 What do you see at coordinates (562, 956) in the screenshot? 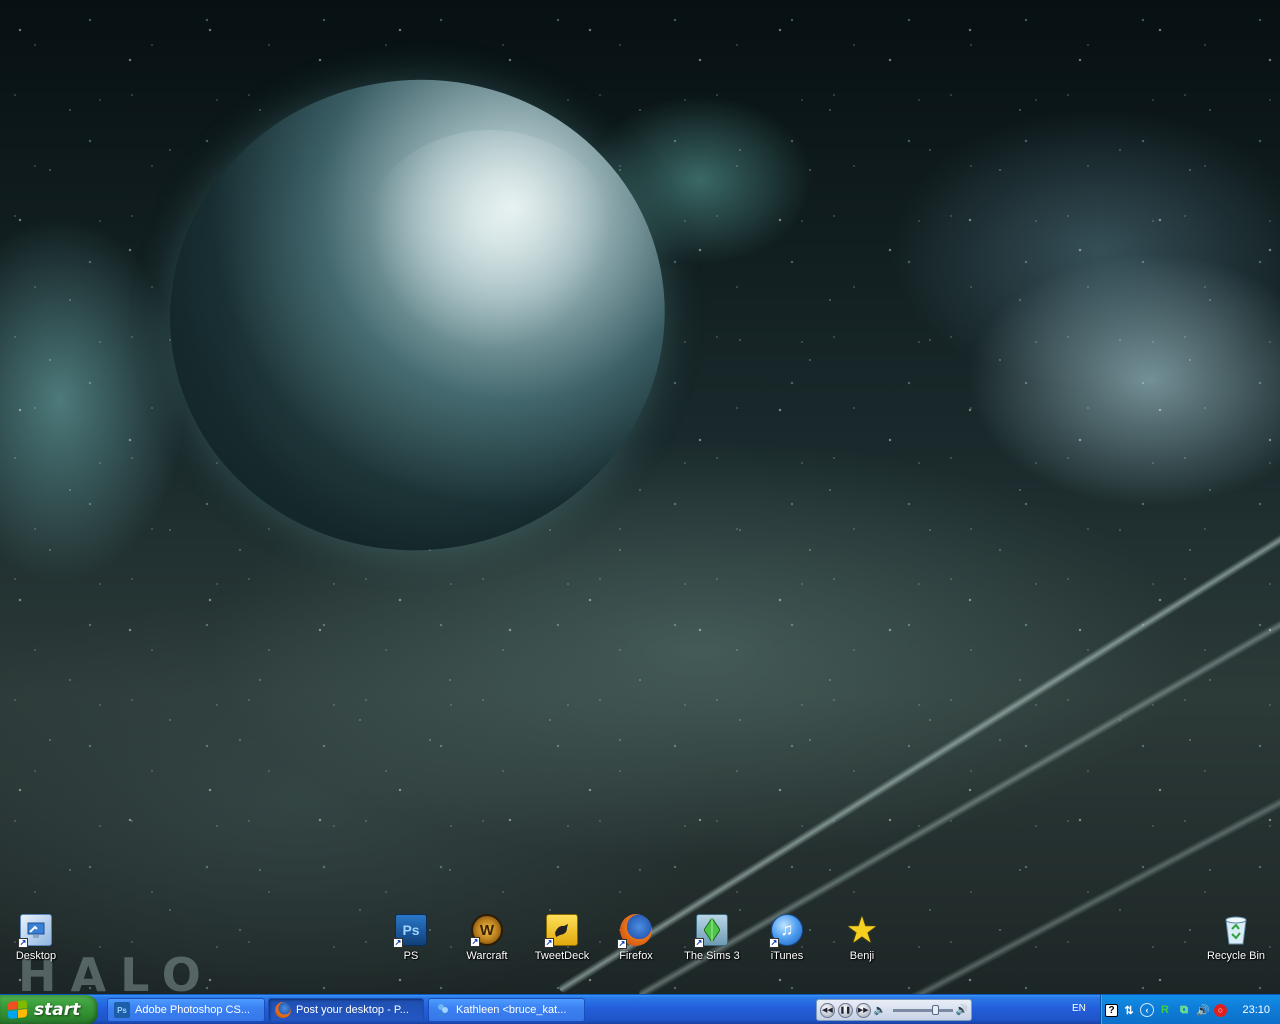
I see `desktop-icon-label: TweetDeck` at bounding box center [562, 956].